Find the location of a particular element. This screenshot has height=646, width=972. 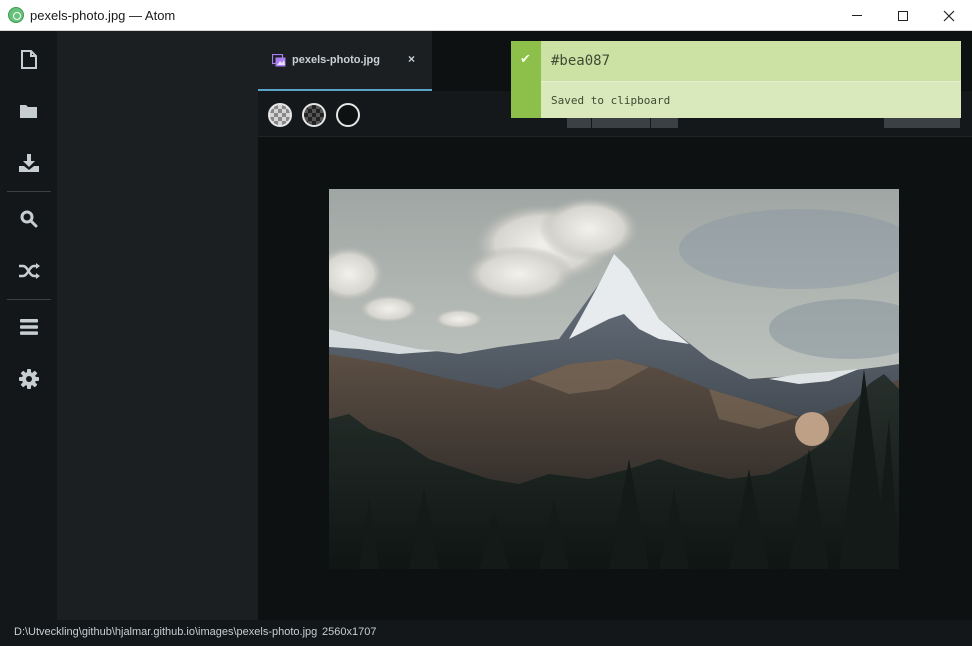

shuffle-button is located at coordinates (28, 271).